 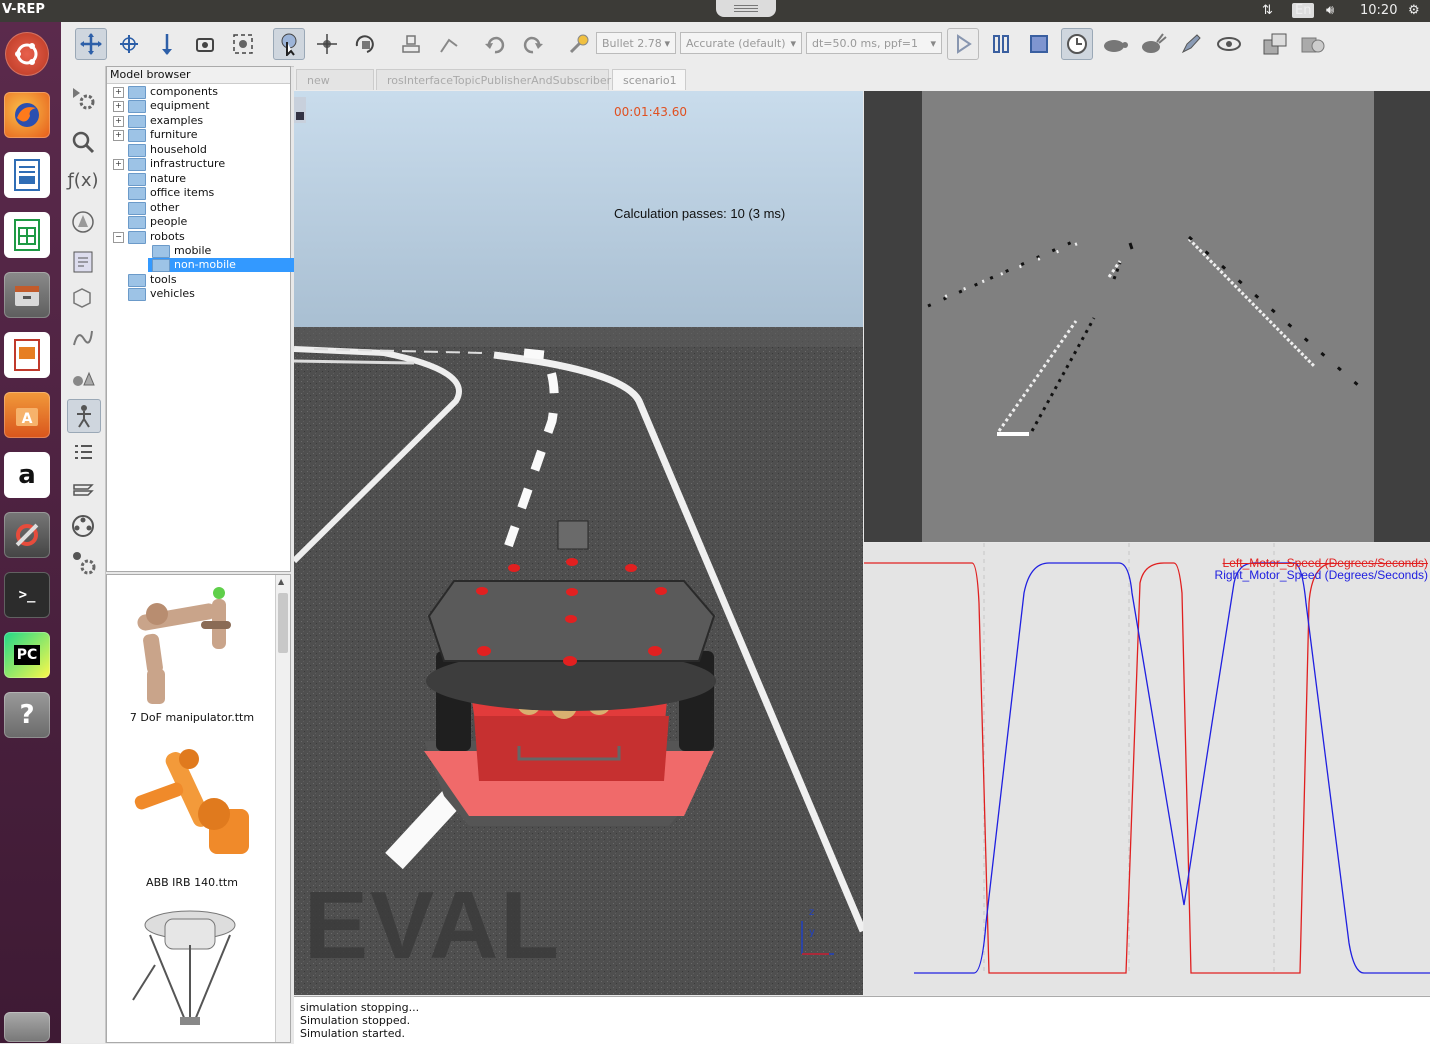 I want to click on threaded-rendering-rocket-icon, so click(x=1191, y=44).